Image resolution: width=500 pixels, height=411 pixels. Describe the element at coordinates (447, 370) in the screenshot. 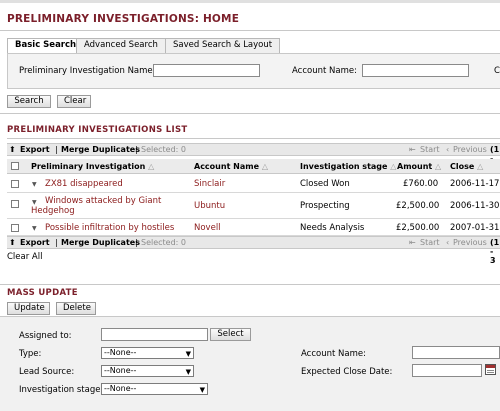

I see `expected-close-date-input` at that location.